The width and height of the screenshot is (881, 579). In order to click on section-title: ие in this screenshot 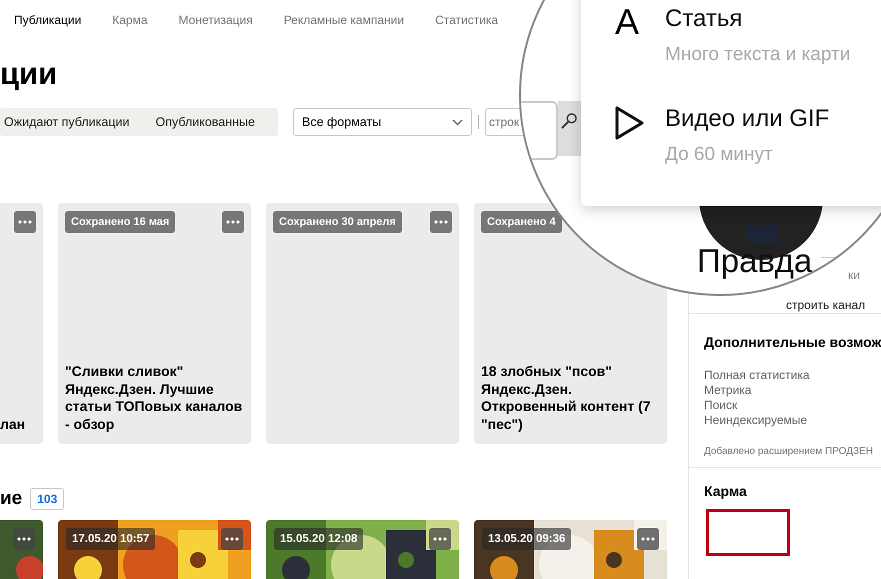, I will do `click(11, 499)`.